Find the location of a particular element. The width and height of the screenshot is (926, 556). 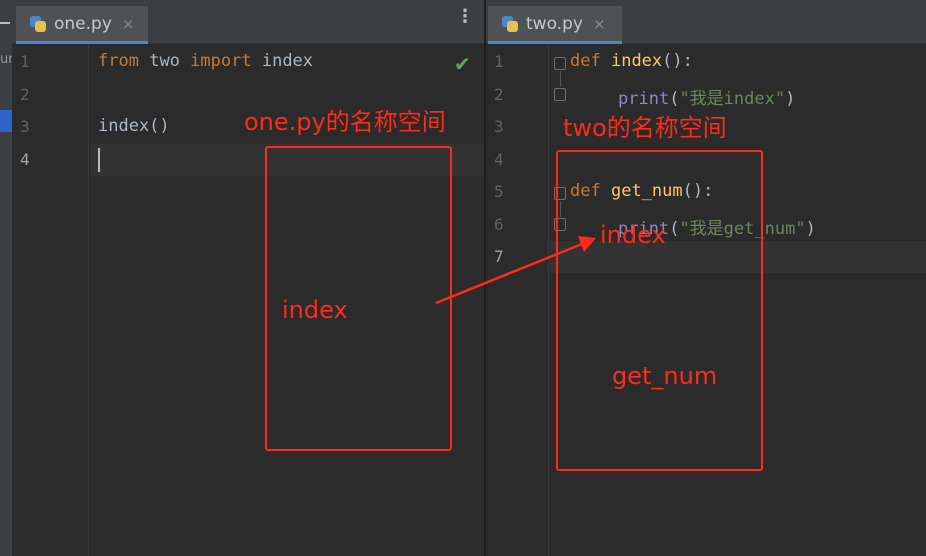

code-line-1: def index(): is located at coordinates (631, 61).